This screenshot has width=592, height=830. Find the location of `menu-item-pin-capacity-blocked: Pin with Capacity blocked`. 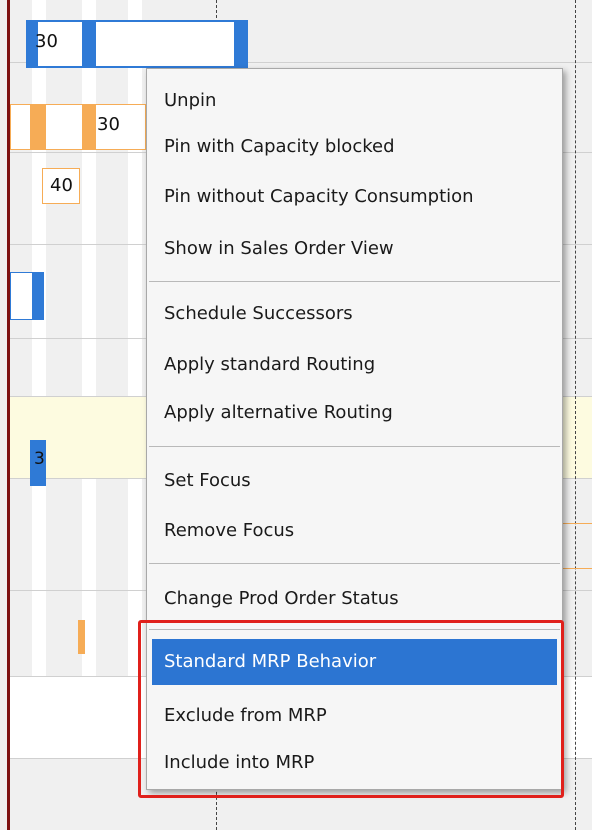

menu-item-pin-capacity-blocked: Pin with Capacity blocked is located at coordinates (354, 147).